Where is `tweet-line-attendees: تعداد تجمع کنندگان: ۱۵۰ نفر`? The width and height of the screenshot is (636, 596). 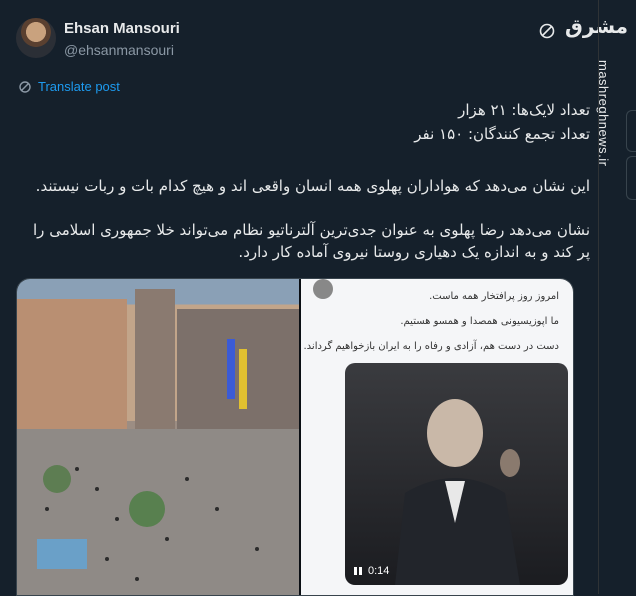 tweet-line-attendees: تعداد تجمع کنندگان: ۱۵۰ نفر is located at coordinates (502, 134).